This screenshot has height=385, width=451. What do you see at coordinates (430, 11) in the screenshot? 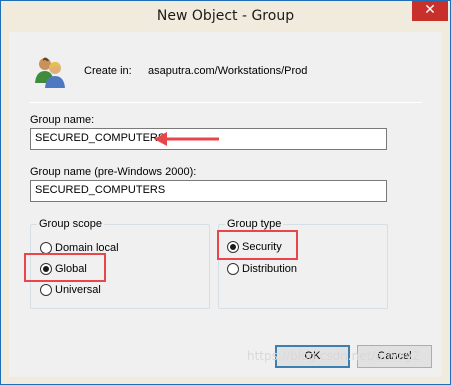
I see `close-button: ✕` at bounding box center [430, 11].